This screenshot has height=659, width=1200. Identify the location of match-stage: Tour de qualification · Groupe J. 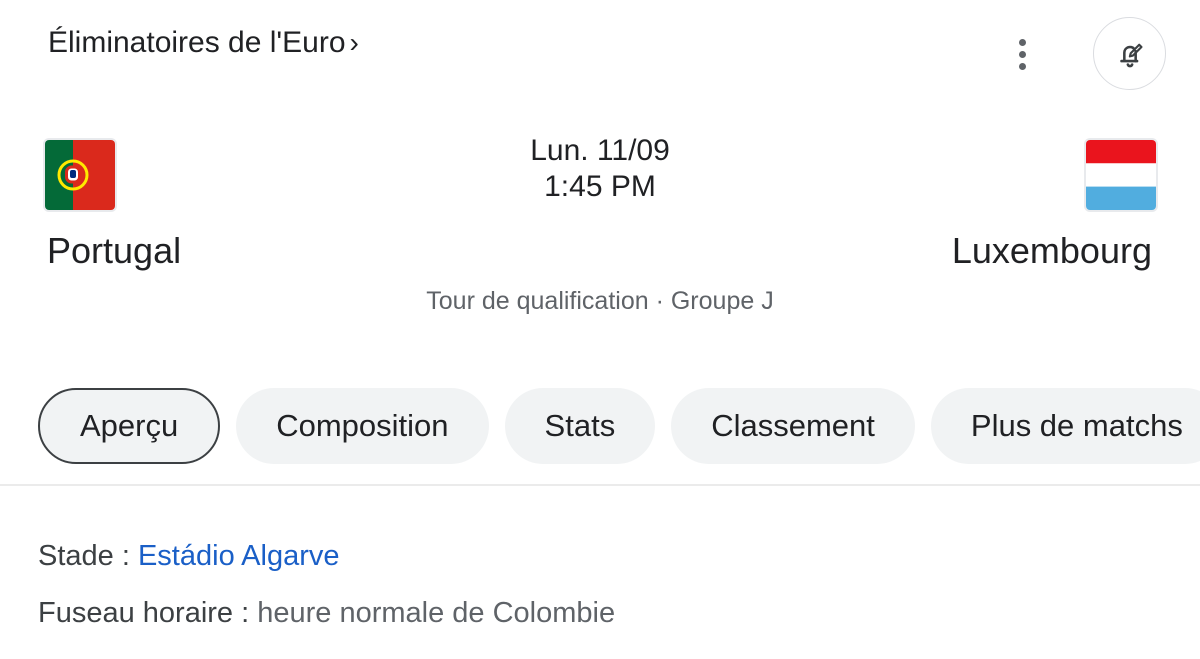
(600, 301).